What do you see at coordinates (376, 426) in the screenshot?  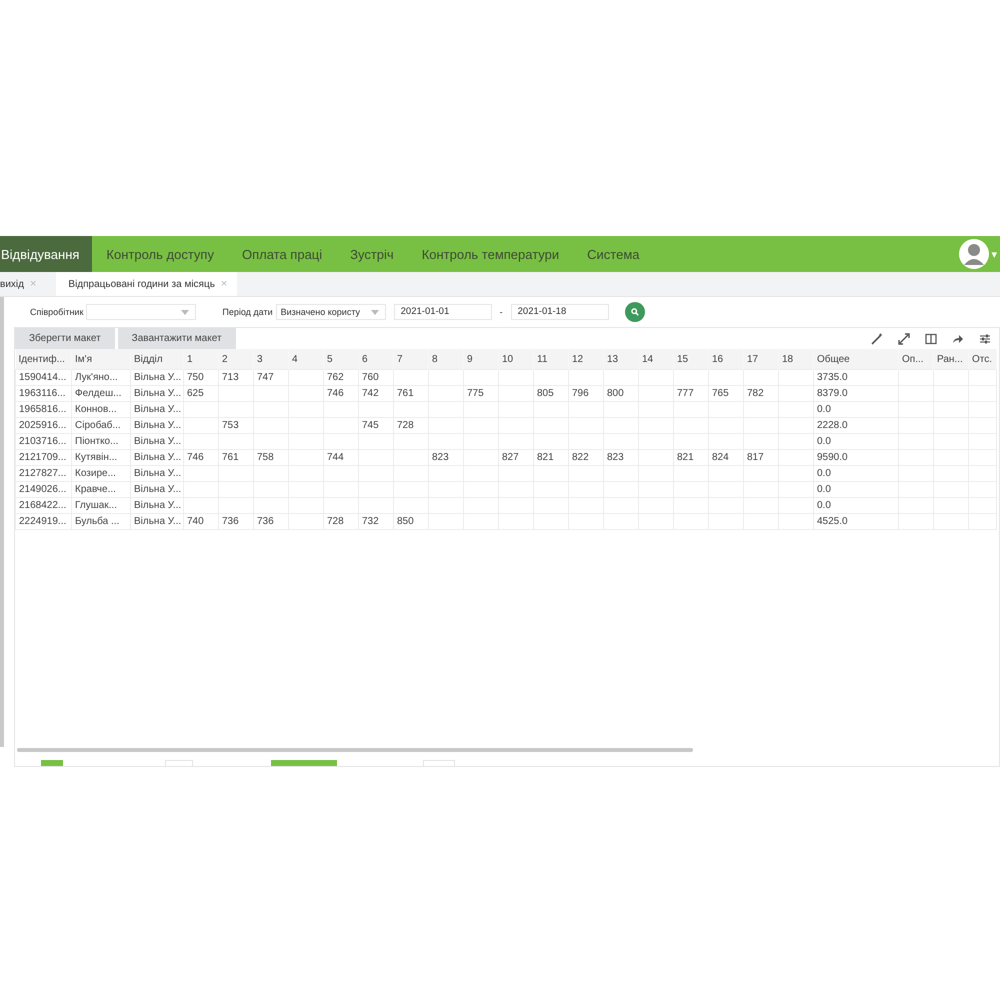 I see `table-cell: 745` at bounding box center [376, 426].